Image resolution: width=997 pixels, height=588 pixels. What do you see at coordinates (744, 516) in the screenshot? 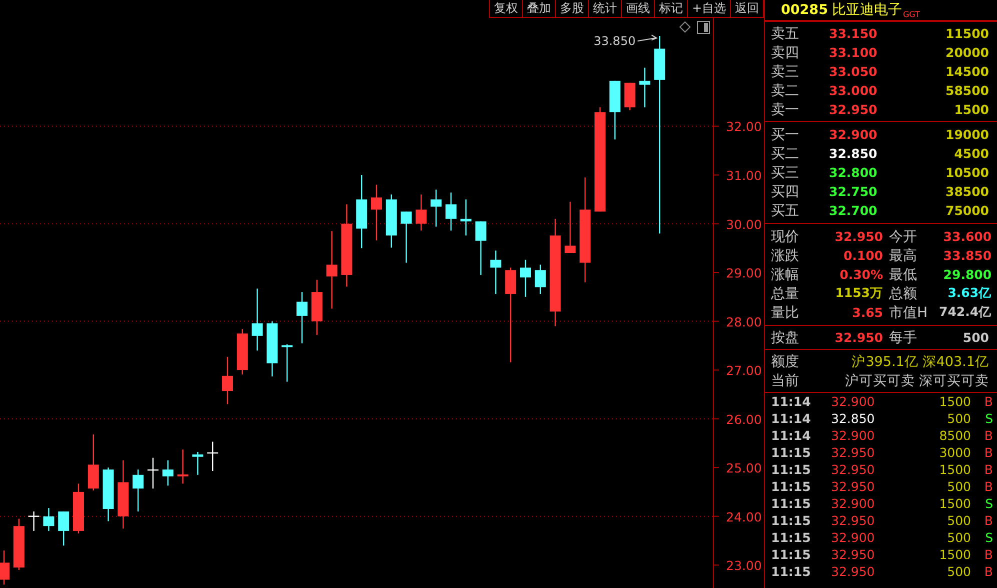
I see `axis-label: 24.00` at bounding box center [744, 516].